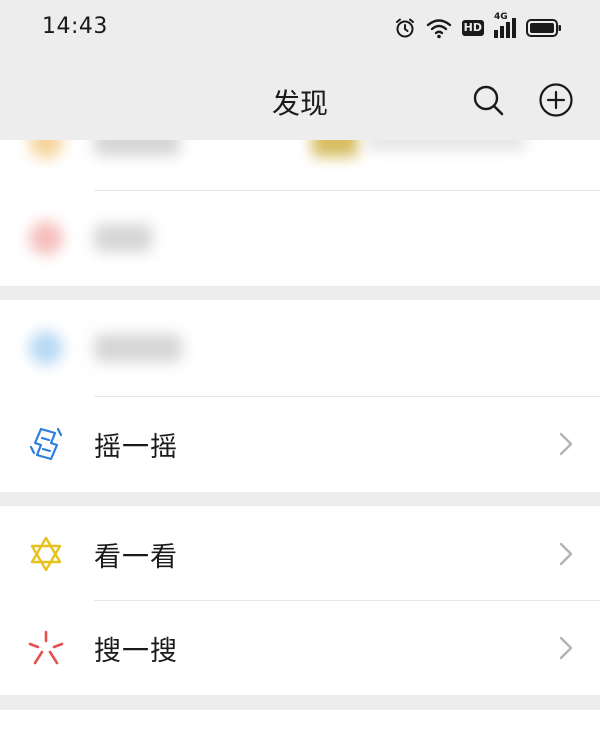  I want to click on add-circle-icon, so click(556, 100).